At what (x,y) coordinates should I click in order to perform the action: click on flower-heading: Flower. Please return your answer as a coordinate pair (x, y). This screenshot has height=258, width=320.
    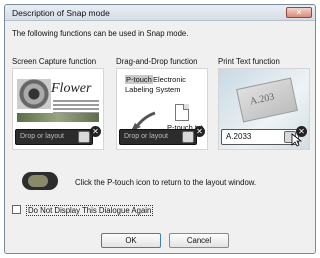
    Looking at the image, I should click on (71, 88).